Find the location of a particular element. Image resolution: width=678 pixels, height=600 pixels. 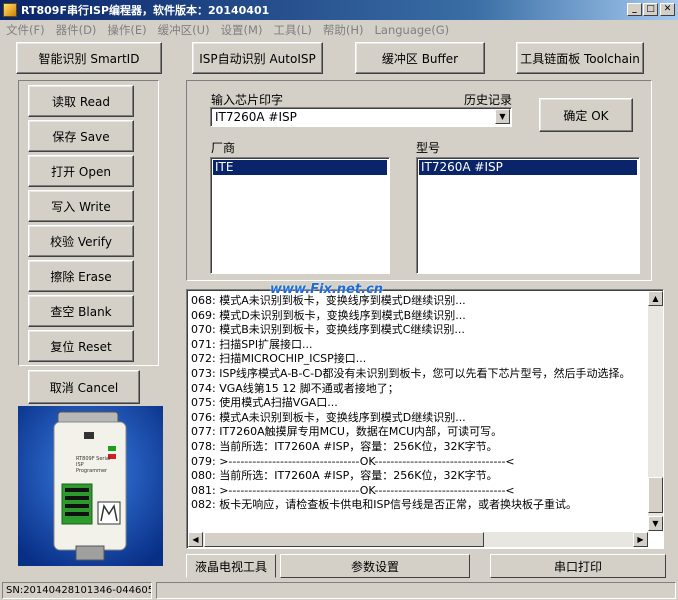

scroll-up-icon: ▲ is located at coordinates (655, 298).